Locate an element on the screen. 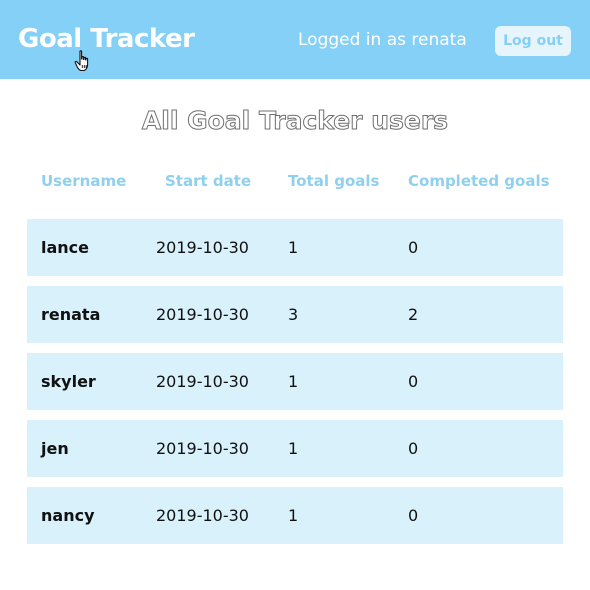 The height and width of the screenshot is (590, 590). column-header-total-goals: Total goals is located at coordinates (334, 181).